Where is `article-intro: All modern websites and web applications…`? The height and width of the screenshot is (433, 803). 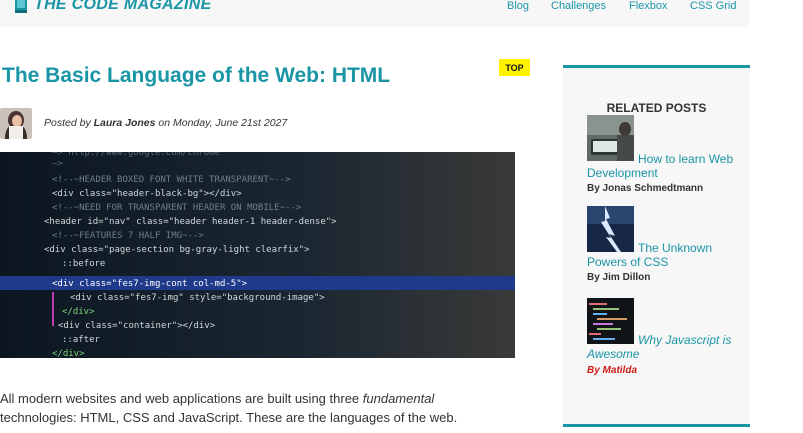 article-intro: All modern websites and web applications… is located at coordinates (255, 408).